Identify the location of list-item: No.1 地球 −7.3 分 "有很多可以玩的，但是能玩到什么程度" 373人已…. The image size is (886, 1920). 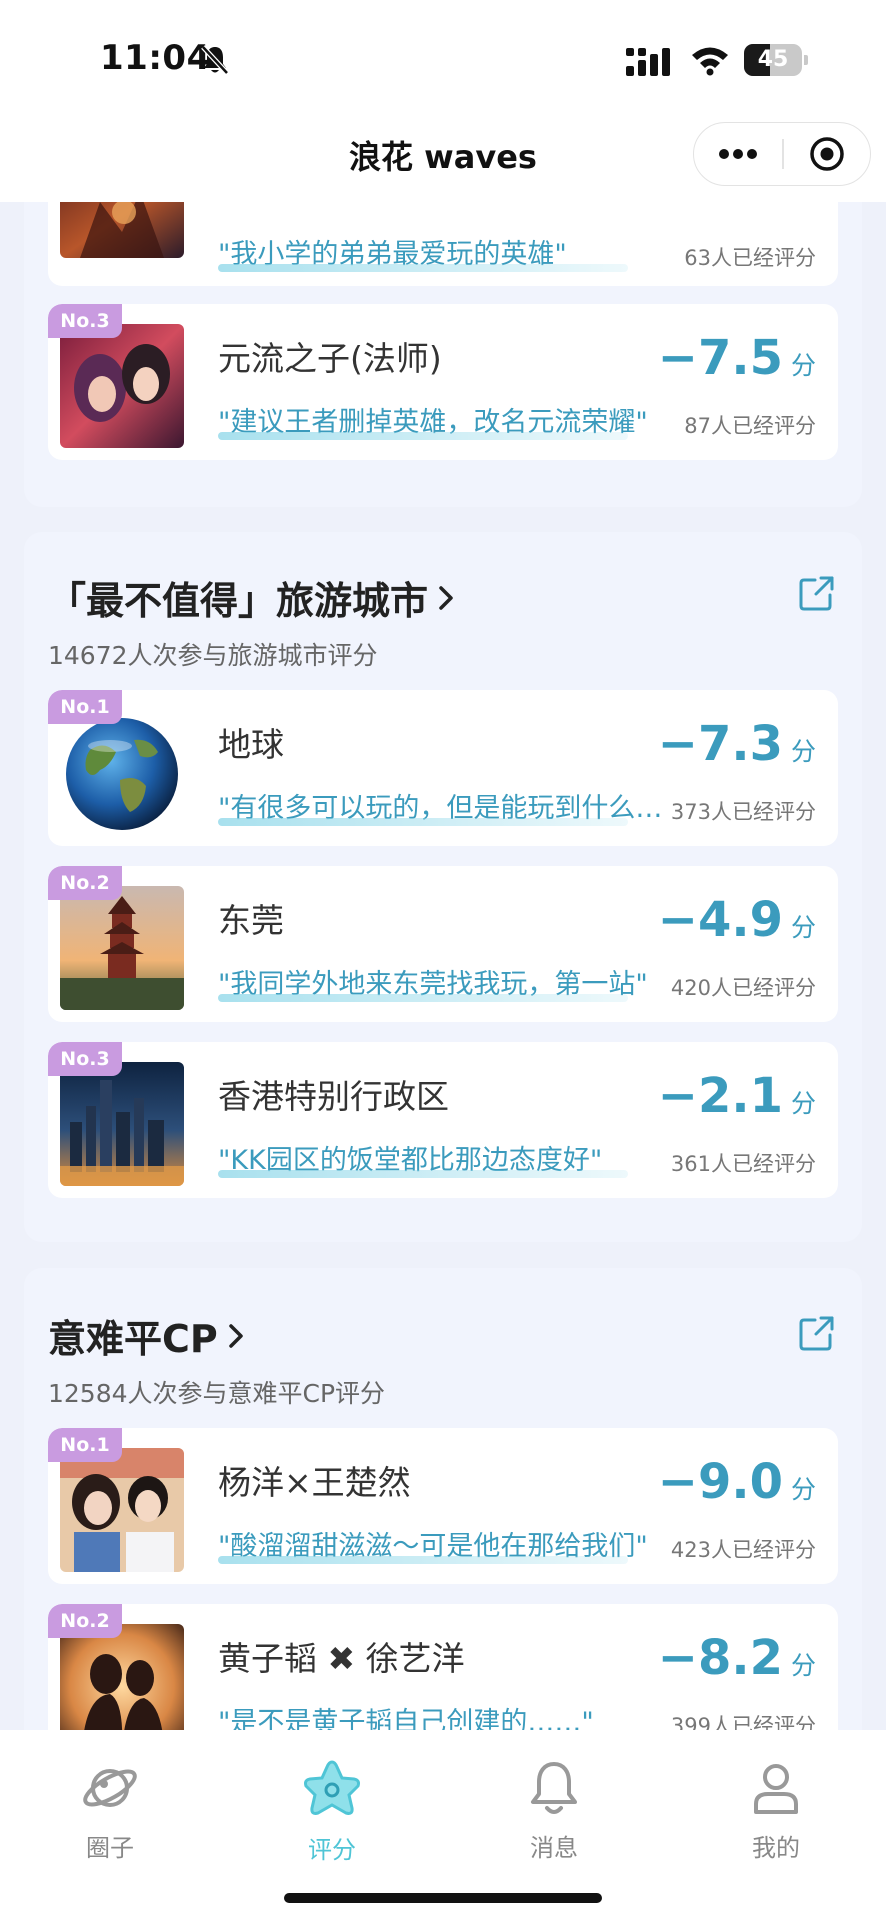
(443, 768).